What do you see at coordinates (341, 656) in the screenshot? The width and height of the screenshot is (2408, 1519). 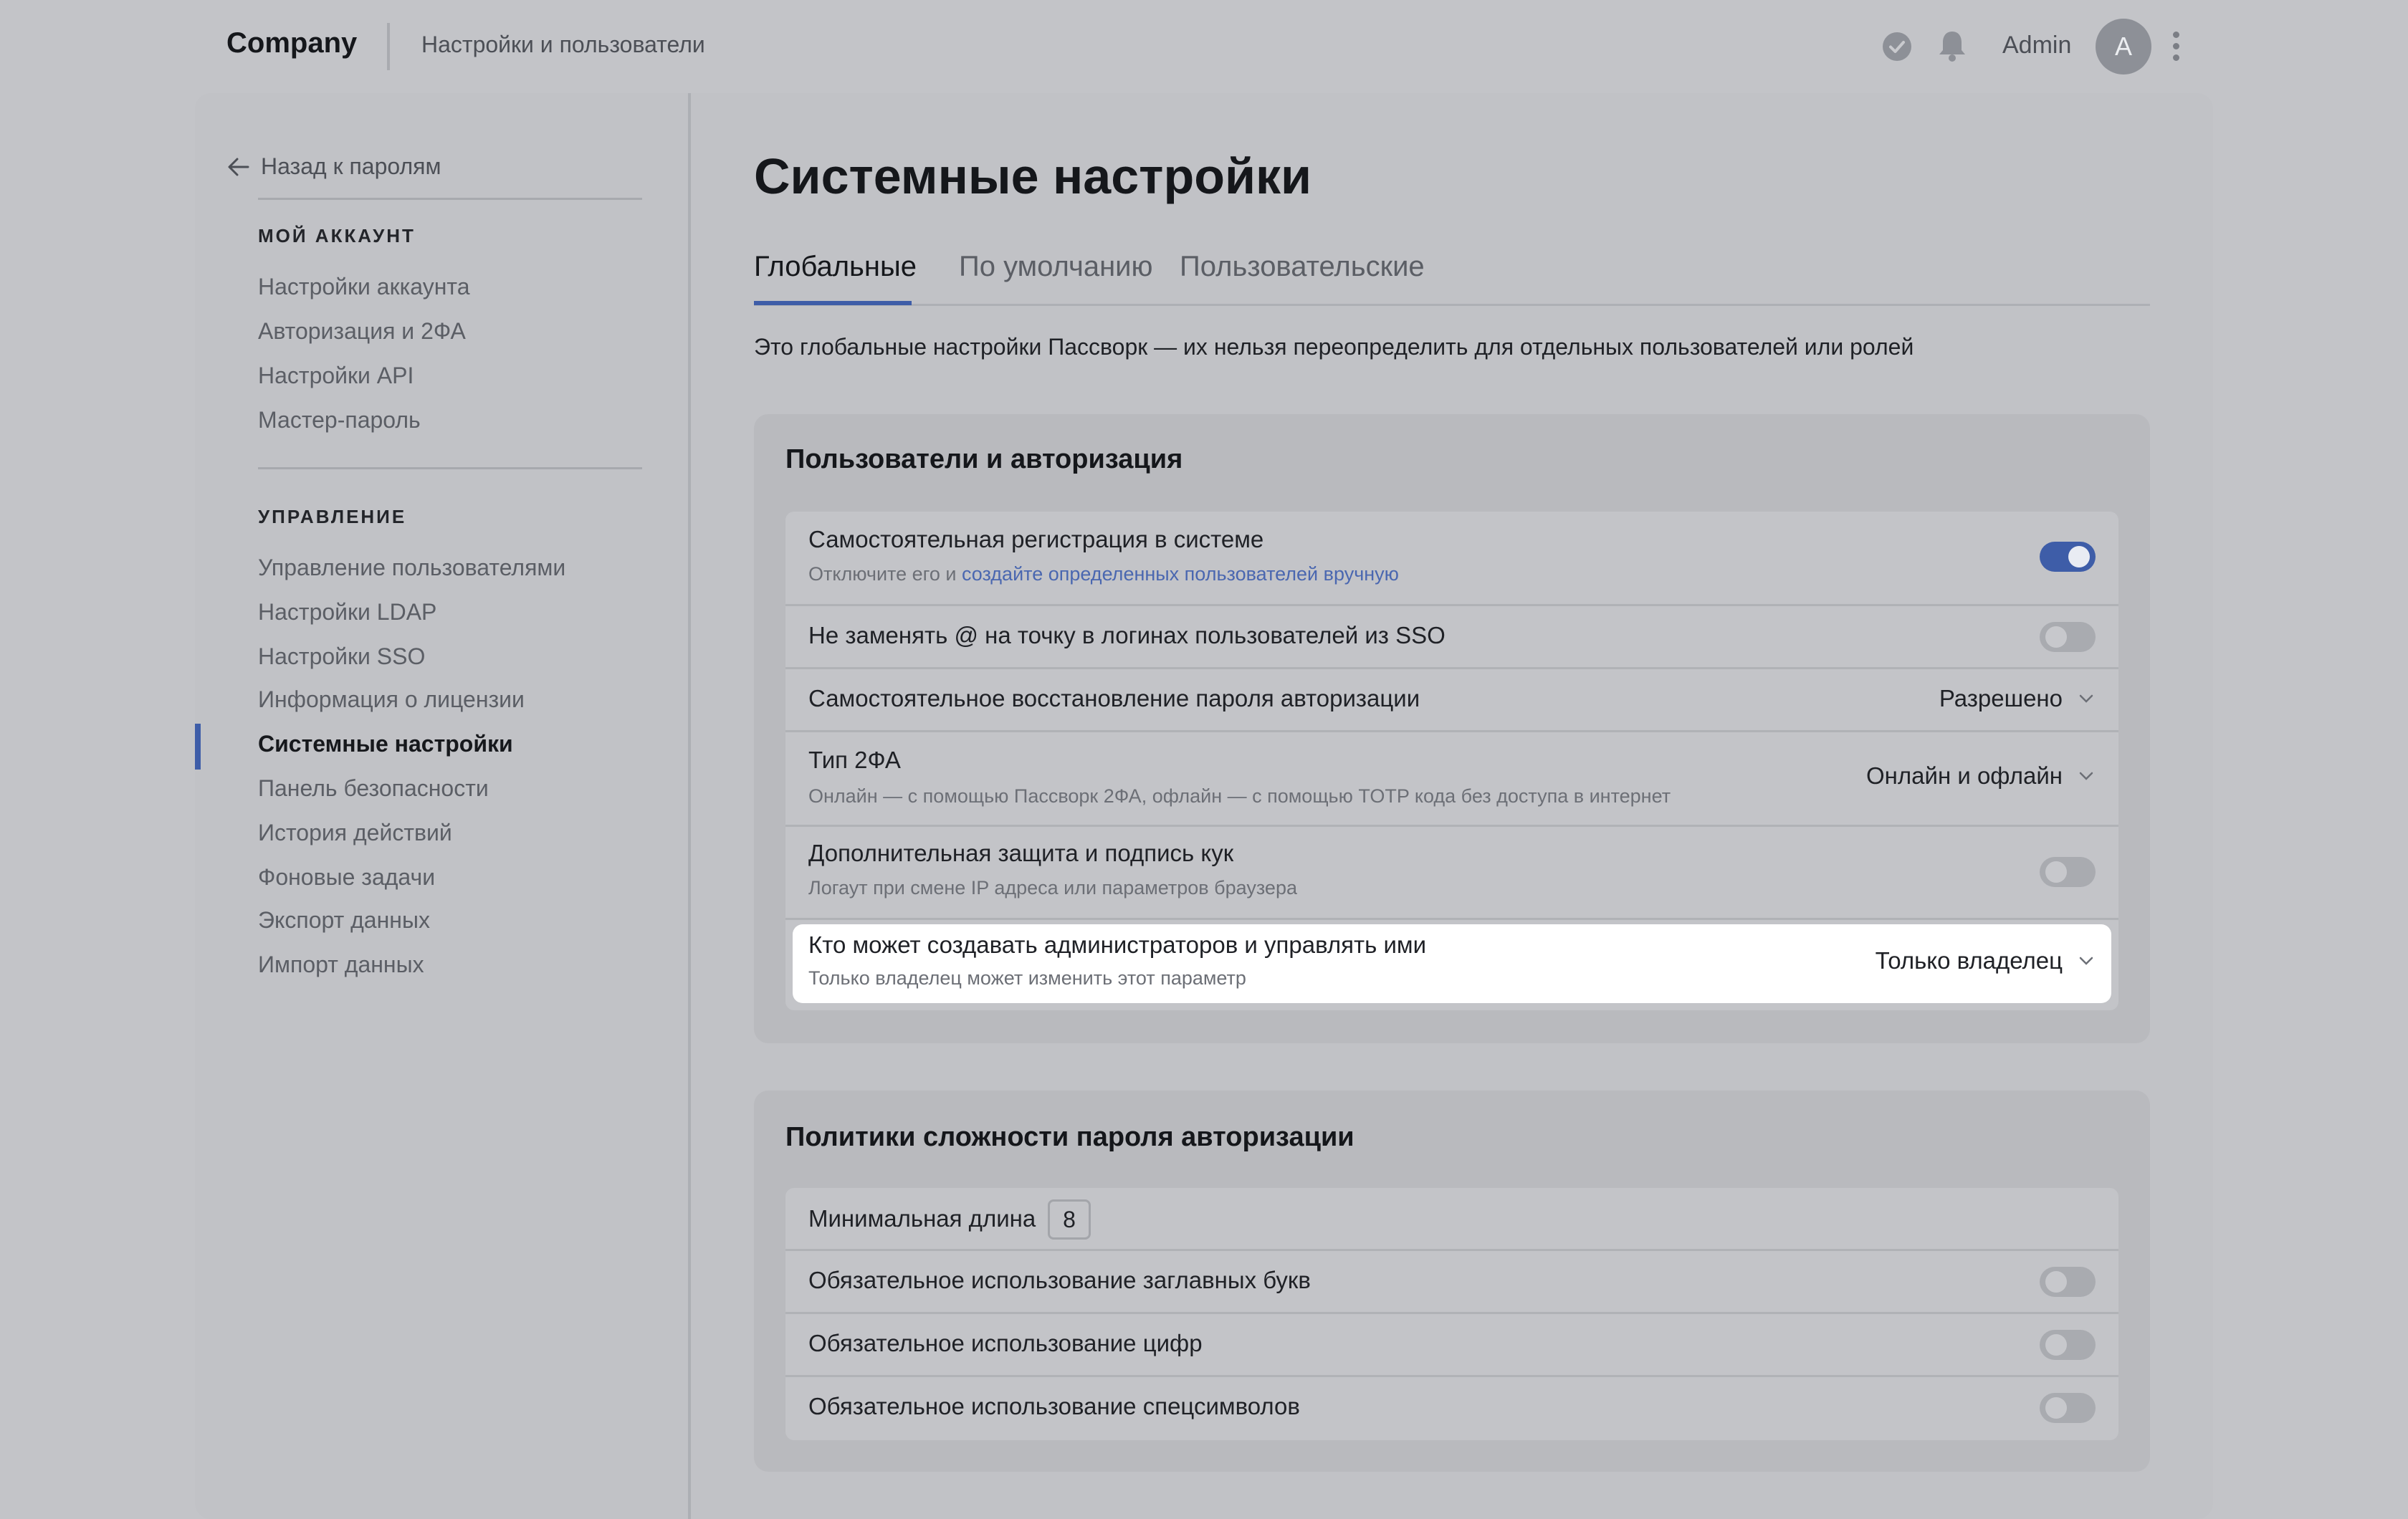 I see `sidebar-item-sso: Настройки SSO` at bounding box center [341, 656].